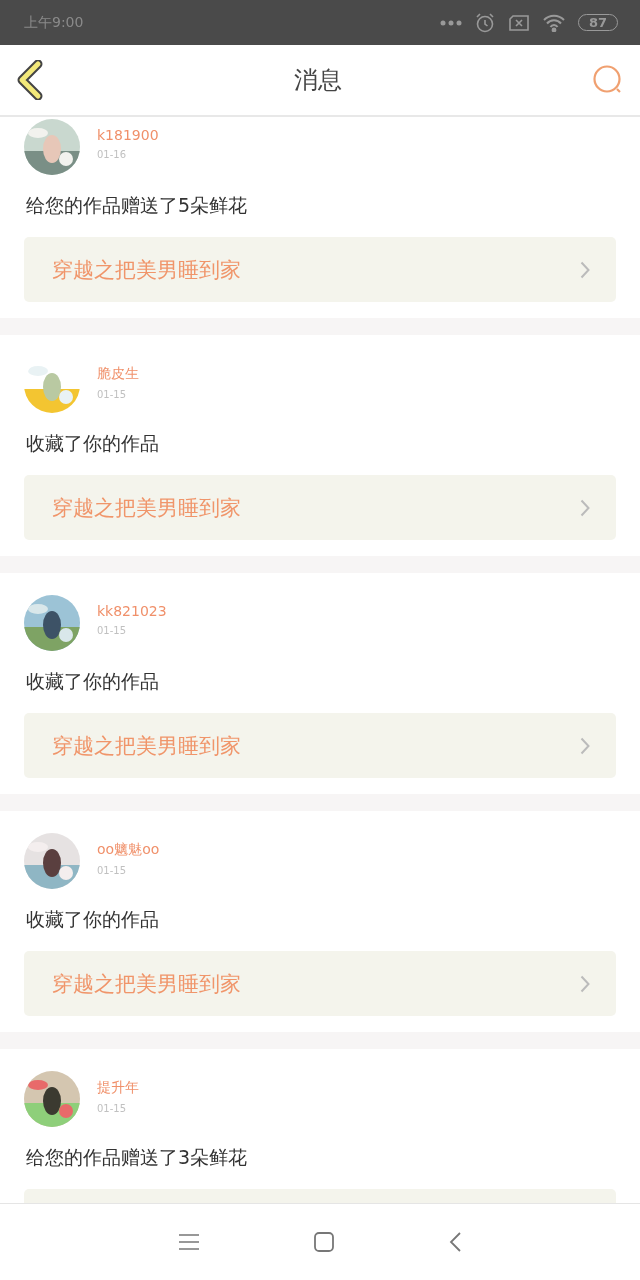 The height and width of the screenshot is (1280, 640). I want to click on back-nav-icon, so click(455, 1242).